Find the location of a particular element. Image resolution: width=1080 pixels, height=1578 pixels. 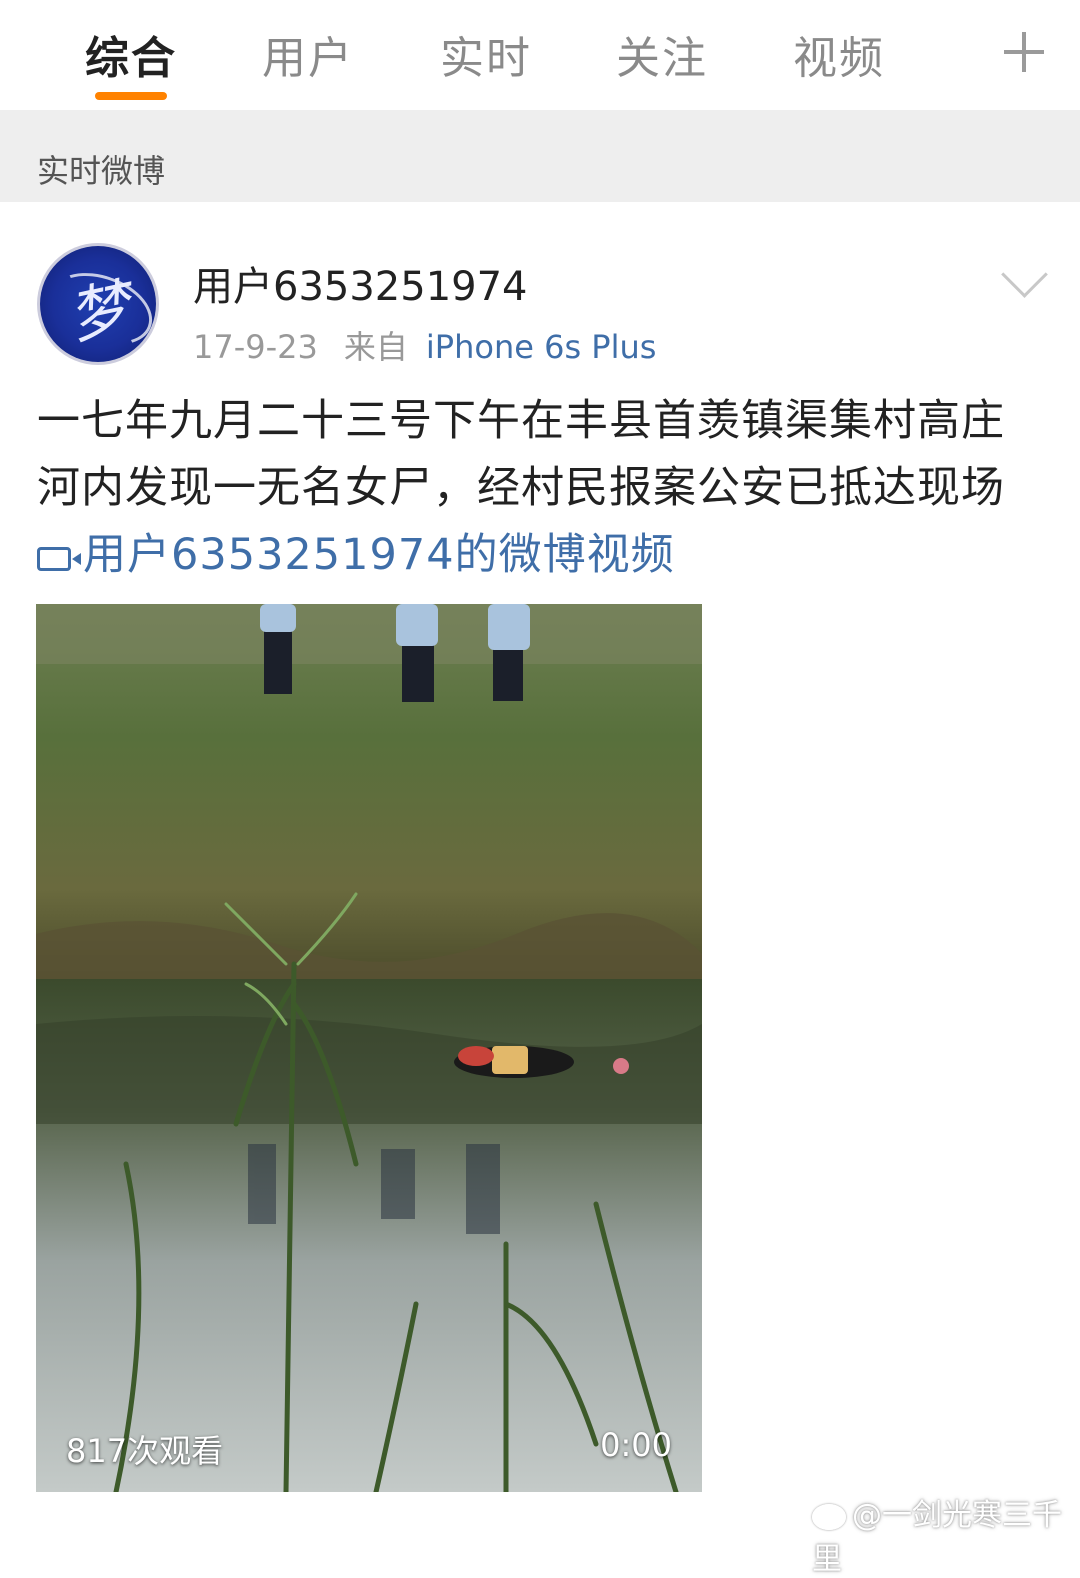

video-view-count: 817次观看 is located at coordinates (145, 1451).